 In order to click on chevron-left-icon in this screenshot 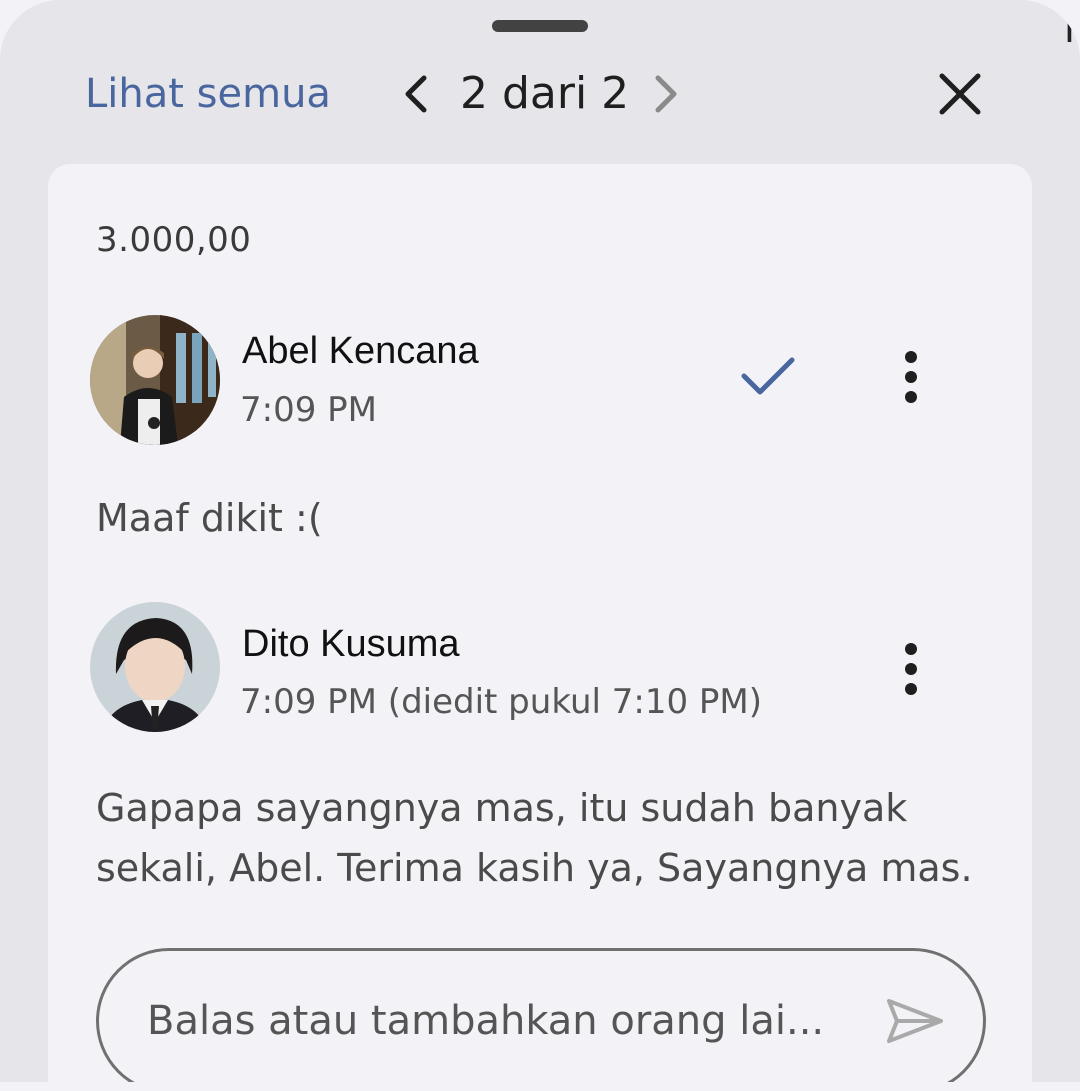, I will do `click(416, 94)`.